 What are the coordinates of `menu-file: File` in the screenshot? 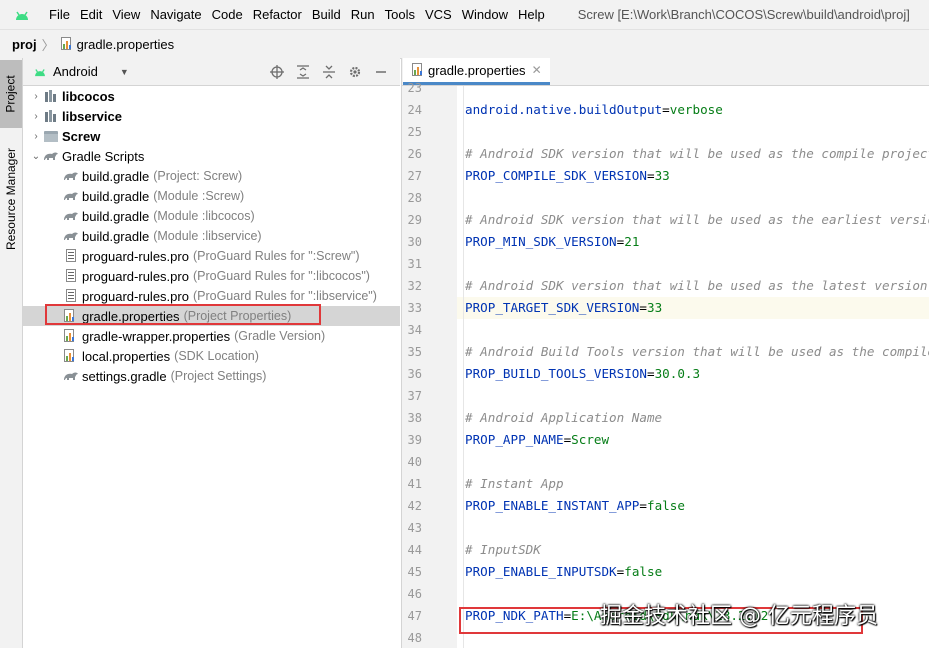 It's located at (59, 14).